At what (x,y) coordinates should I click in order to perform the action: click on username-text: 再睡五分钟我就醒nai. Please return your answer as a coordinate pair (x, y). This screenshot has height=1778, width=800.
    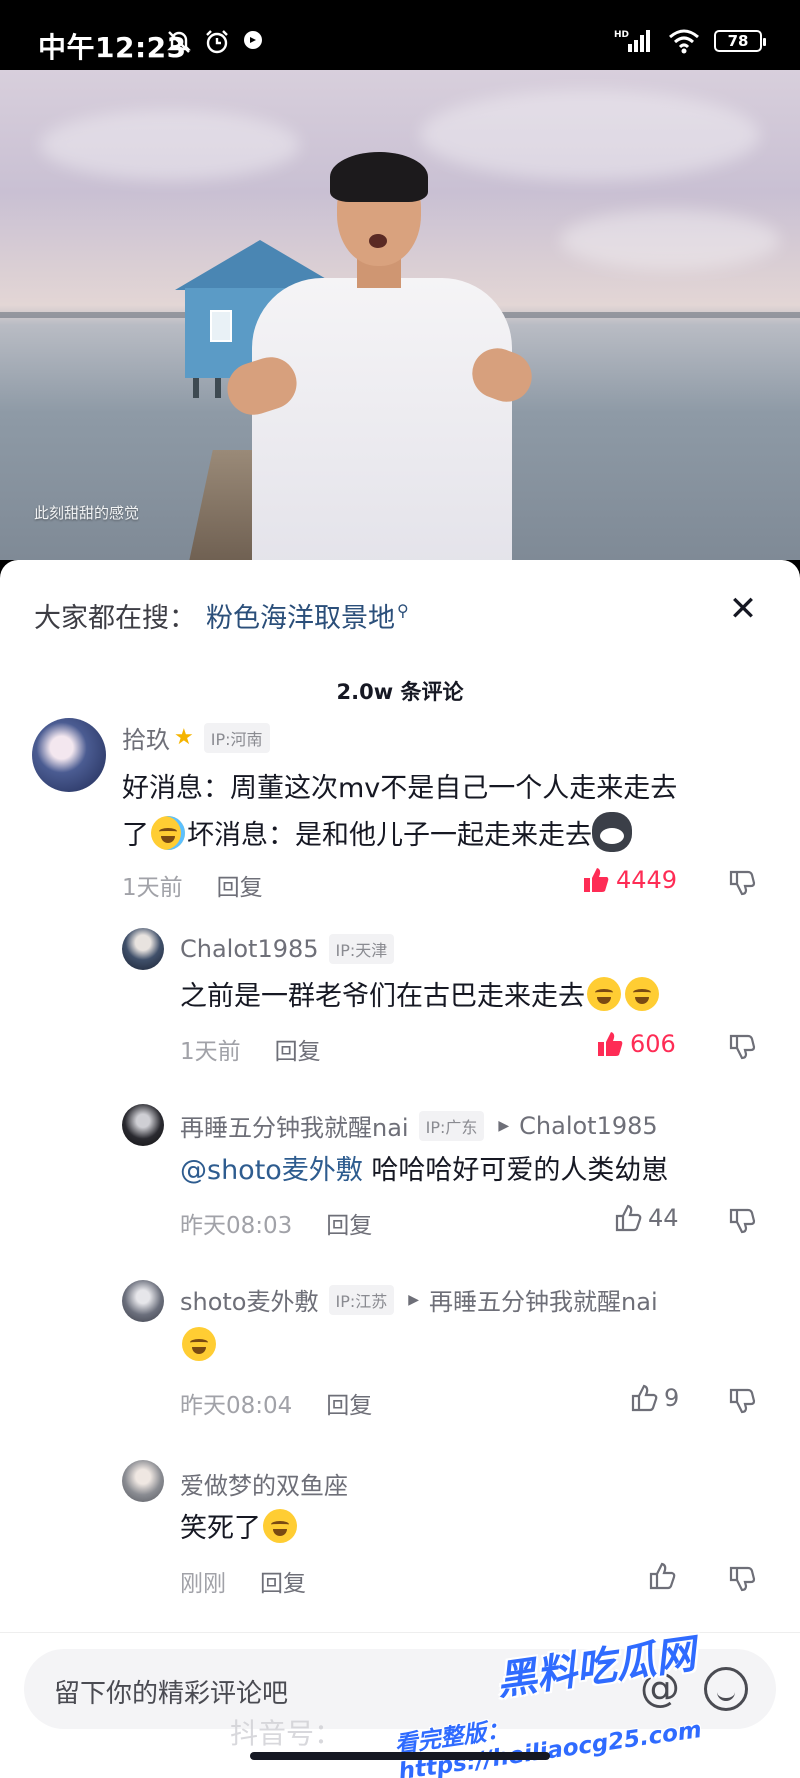
    Looking at the image, I should click on (294, 1125).